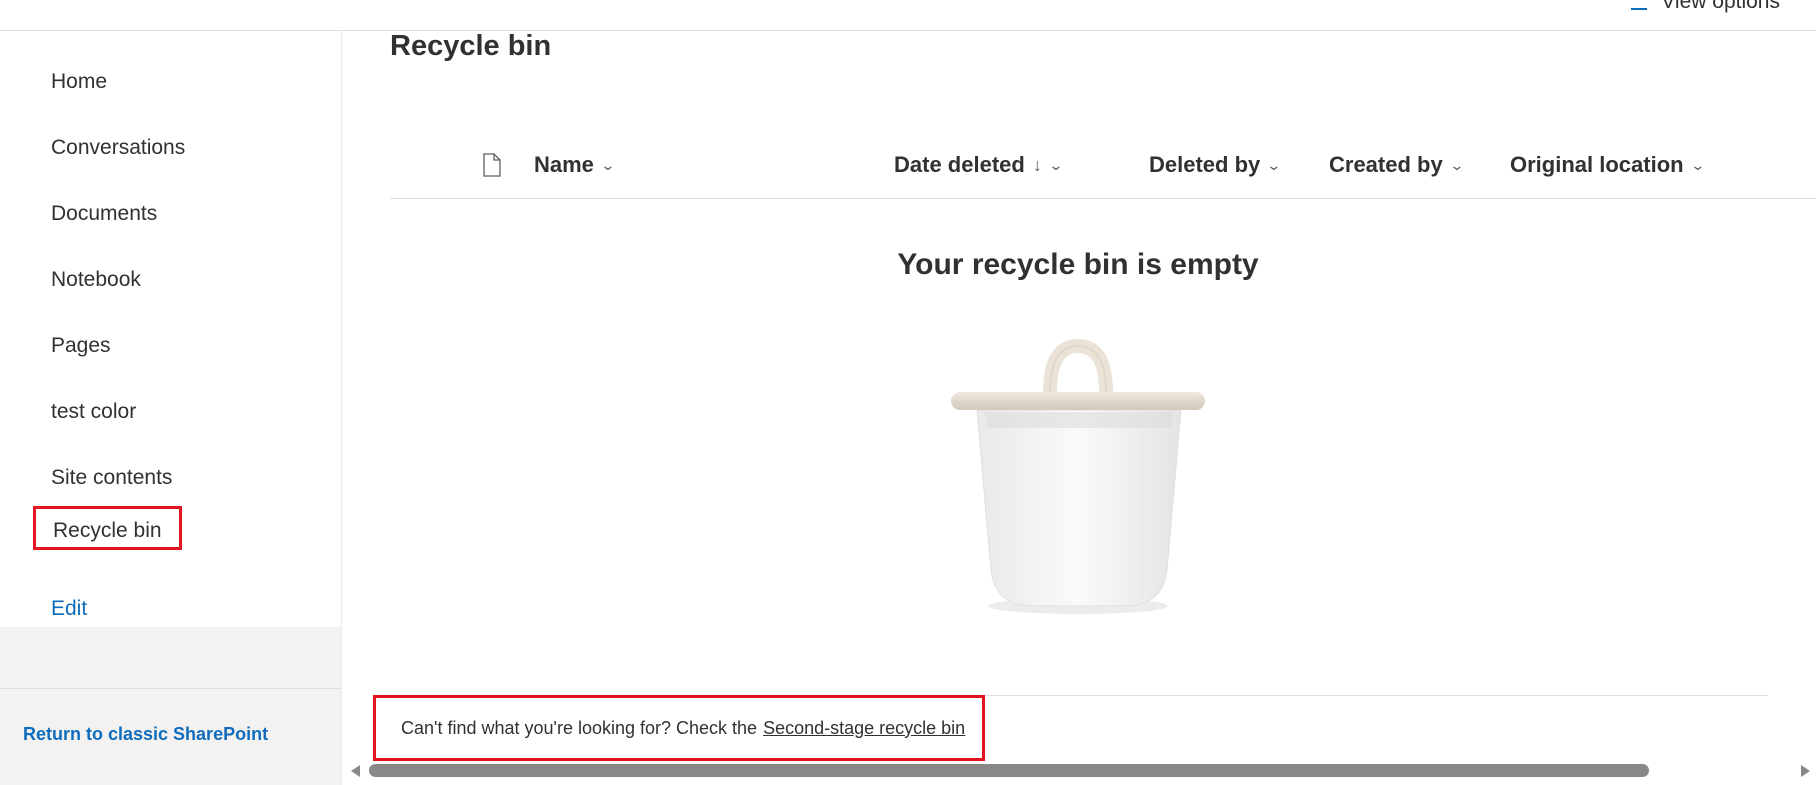 The width and height of the screenshot is (1816, 785). I want to click on nav-item-site-contents: Site contents, so click(111, 478).